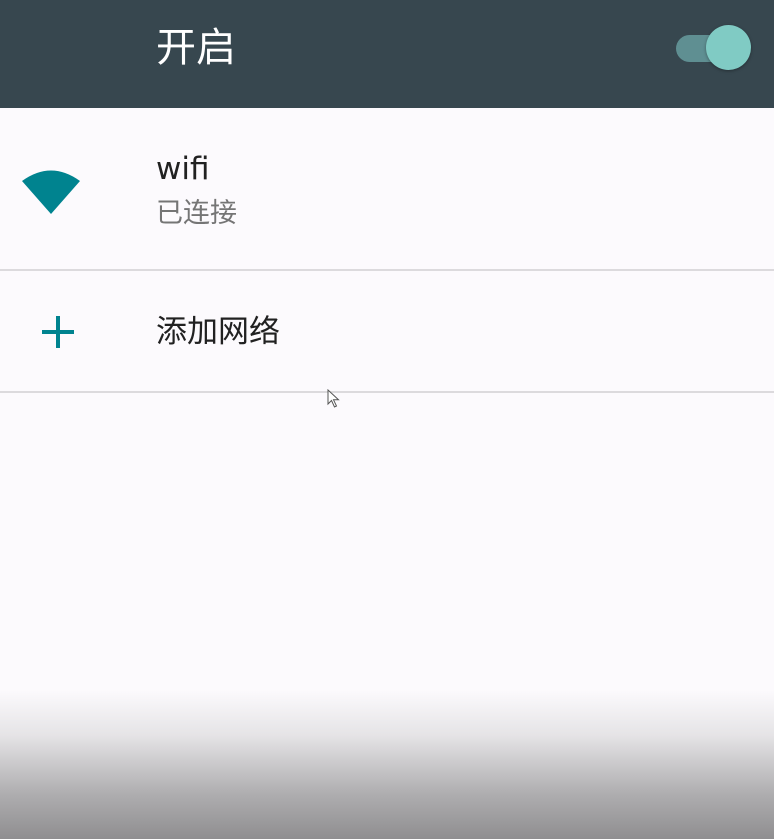  Describe the element at coordinates (196, 213) in the screenshot. I see `network-status: 已连接` at that location.